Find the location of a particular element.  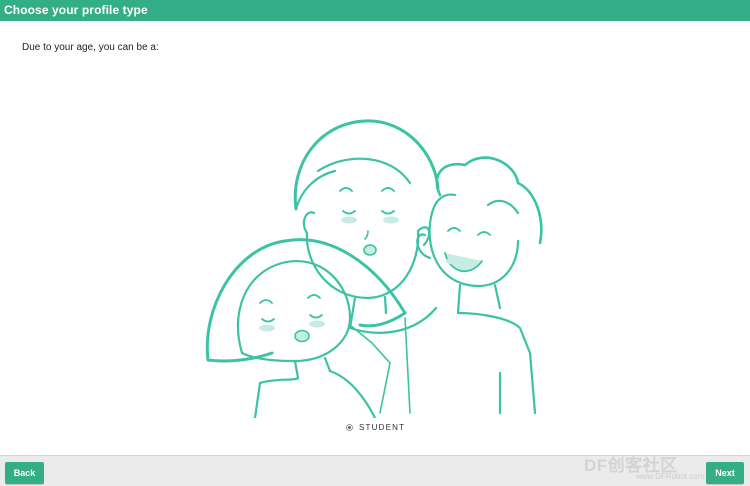

radio-selected-dot is located at coordinates (349, 427).